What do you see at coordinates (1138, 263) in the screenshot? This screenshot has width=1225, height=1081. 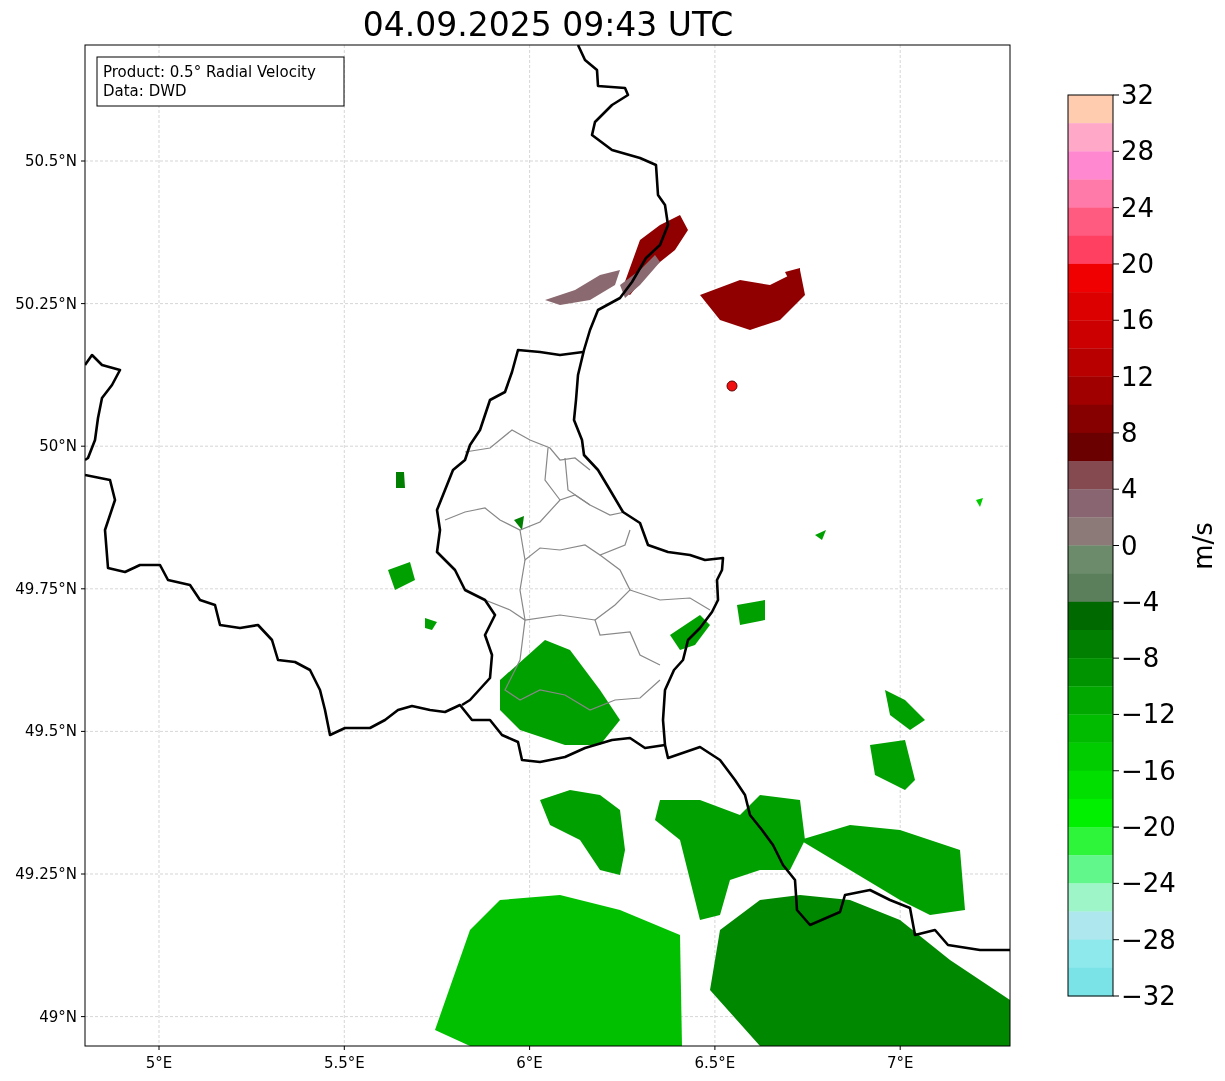 I see `colorbar-tick-label: 20` at bounding box center [1138, 263].